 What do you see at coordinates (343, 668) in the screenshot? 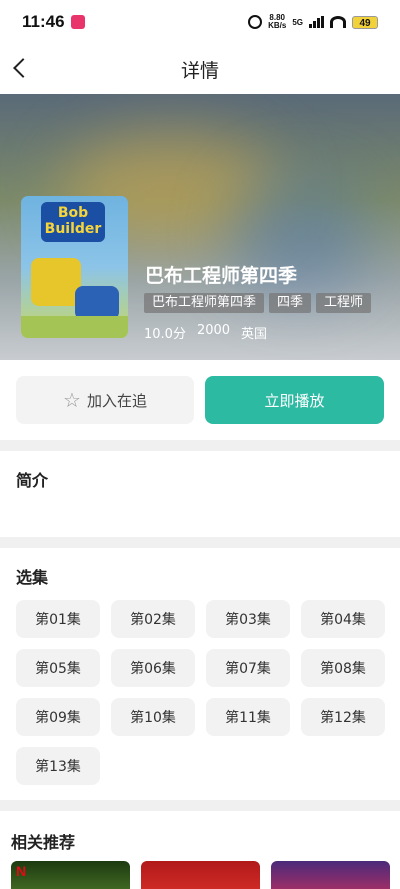
I see `episode-button: 第08集` at bounding box center [343, 668].